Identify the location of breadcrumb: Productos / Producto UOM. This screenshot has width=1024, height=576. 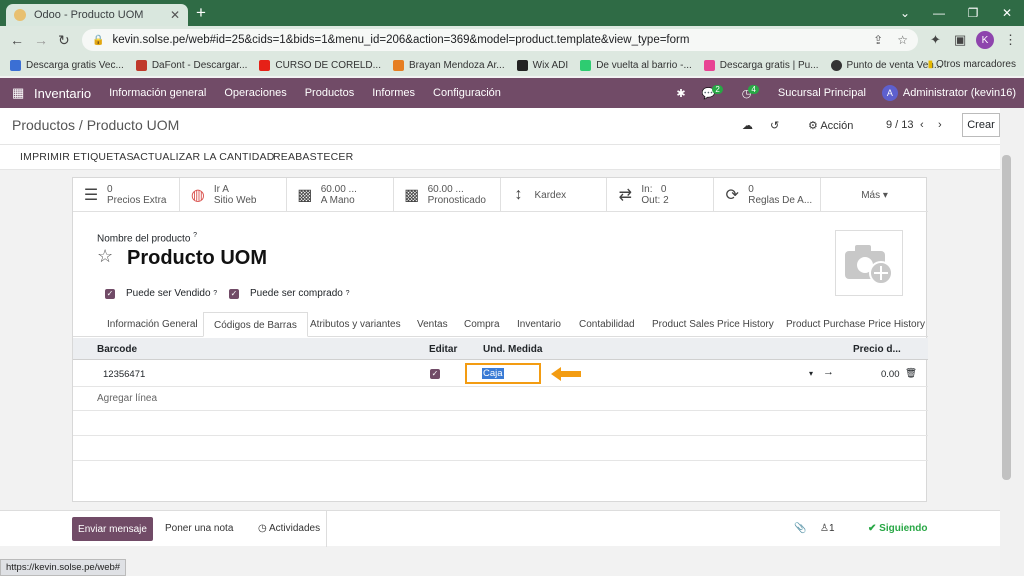
(95, 125).